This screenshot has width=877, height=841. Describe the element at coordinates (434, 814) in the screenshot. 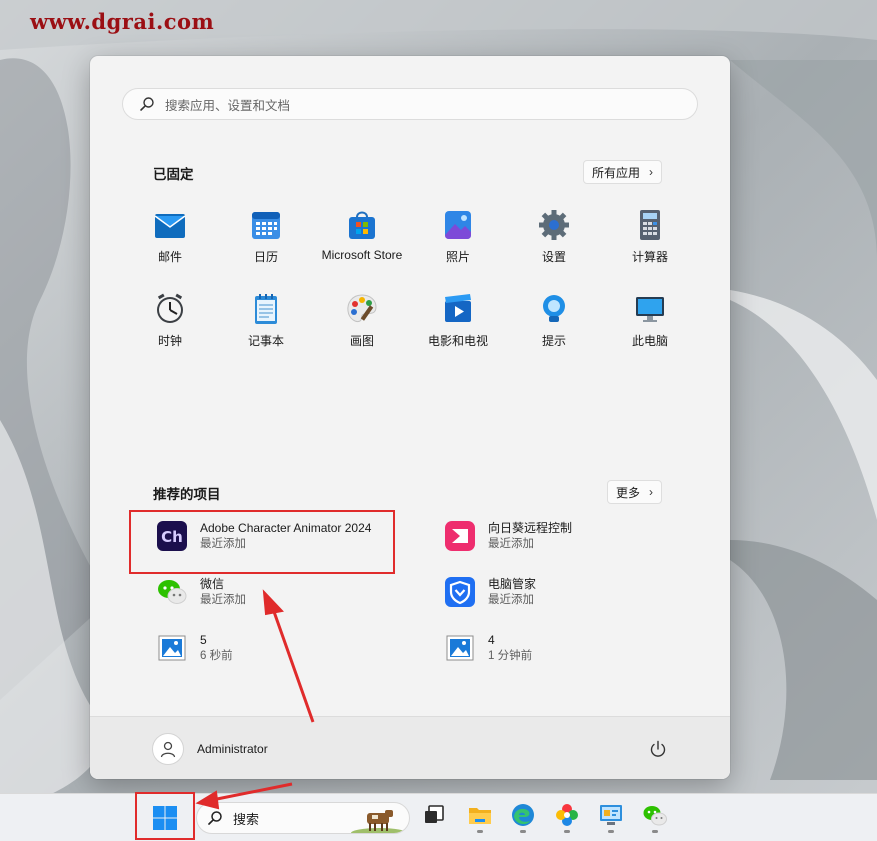

I see `task-view-icon` at that location.